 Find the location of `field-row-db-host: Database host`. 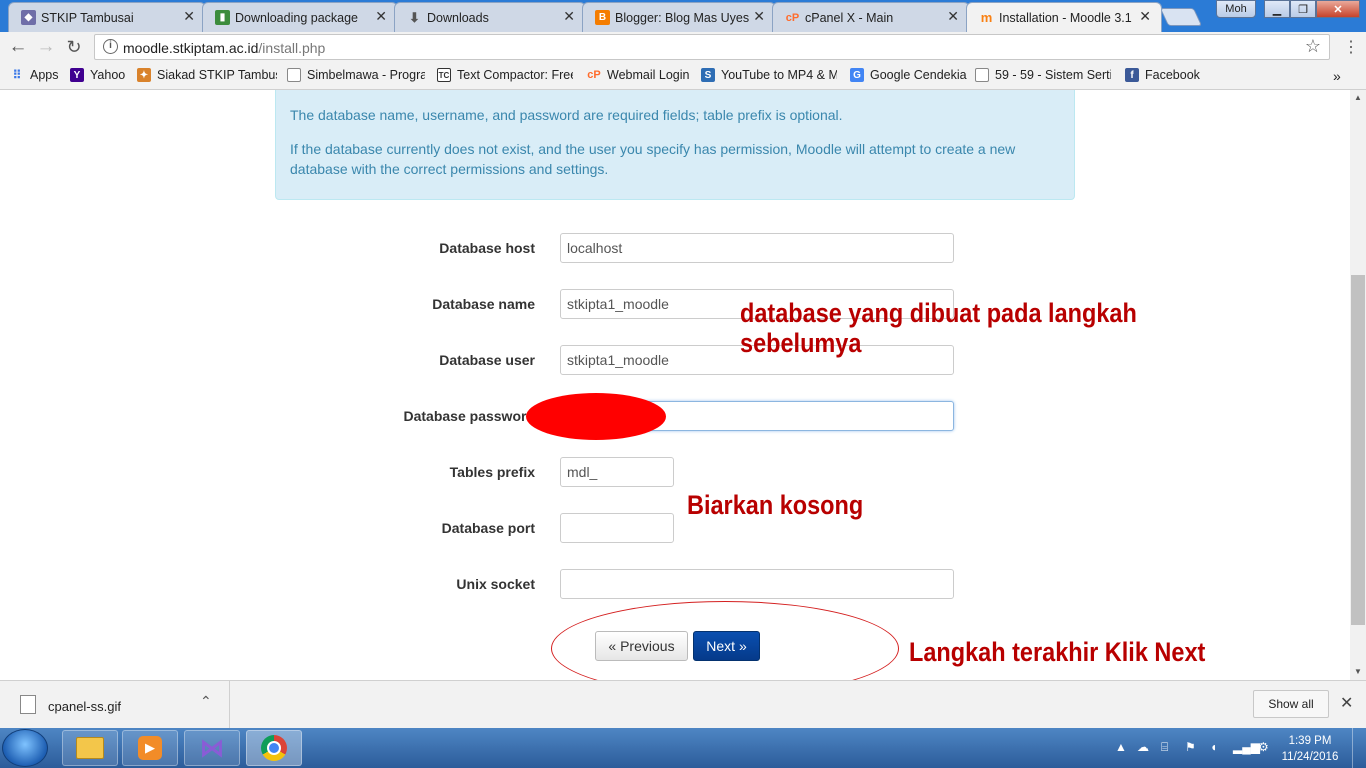

field-row-db-host: Database host is located at coordinates (675, 248).